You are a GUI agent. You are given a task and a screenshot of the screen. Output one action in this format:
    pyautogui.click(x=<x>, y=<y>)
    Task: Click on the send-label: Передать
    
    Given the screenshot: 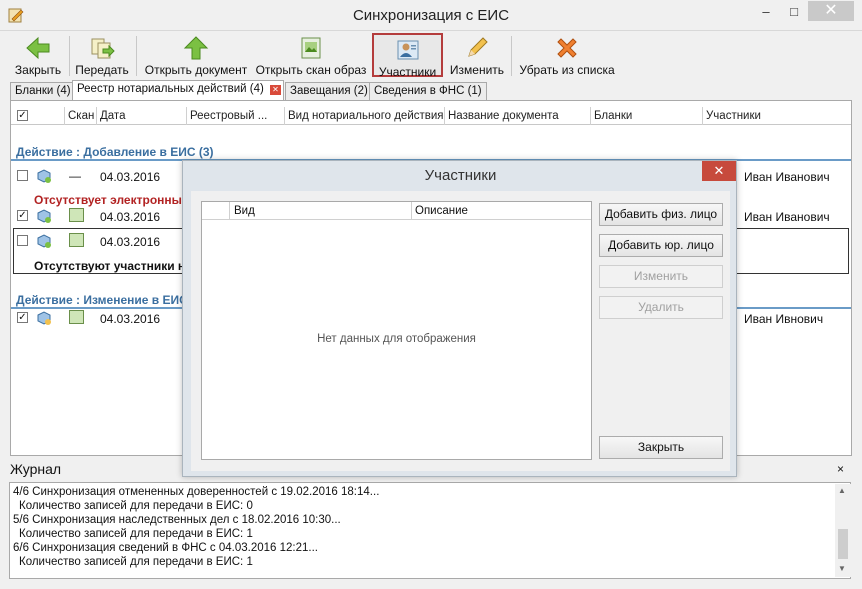 What is the action you would take?
    pyautogui.click(x=102, y=70)
    